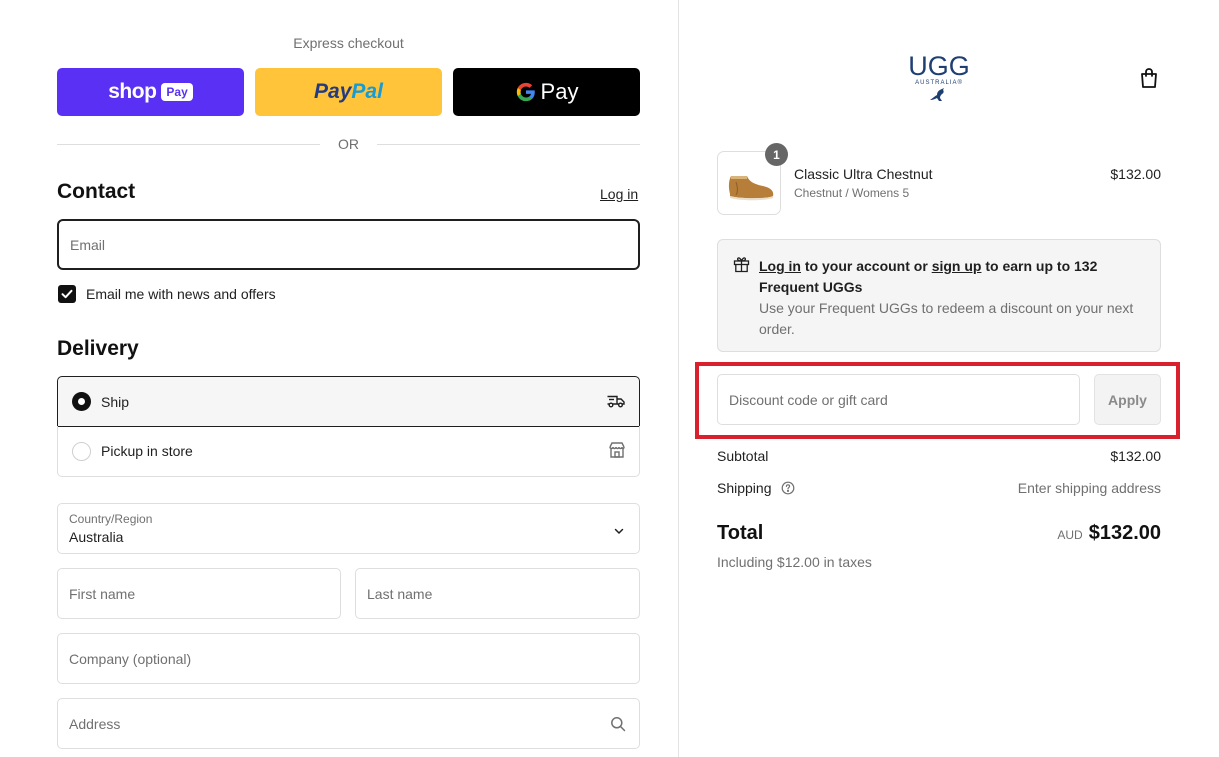  Describe the element at coordinates (348, 244) in the screenshot. I see `email-field: Email` at that location.